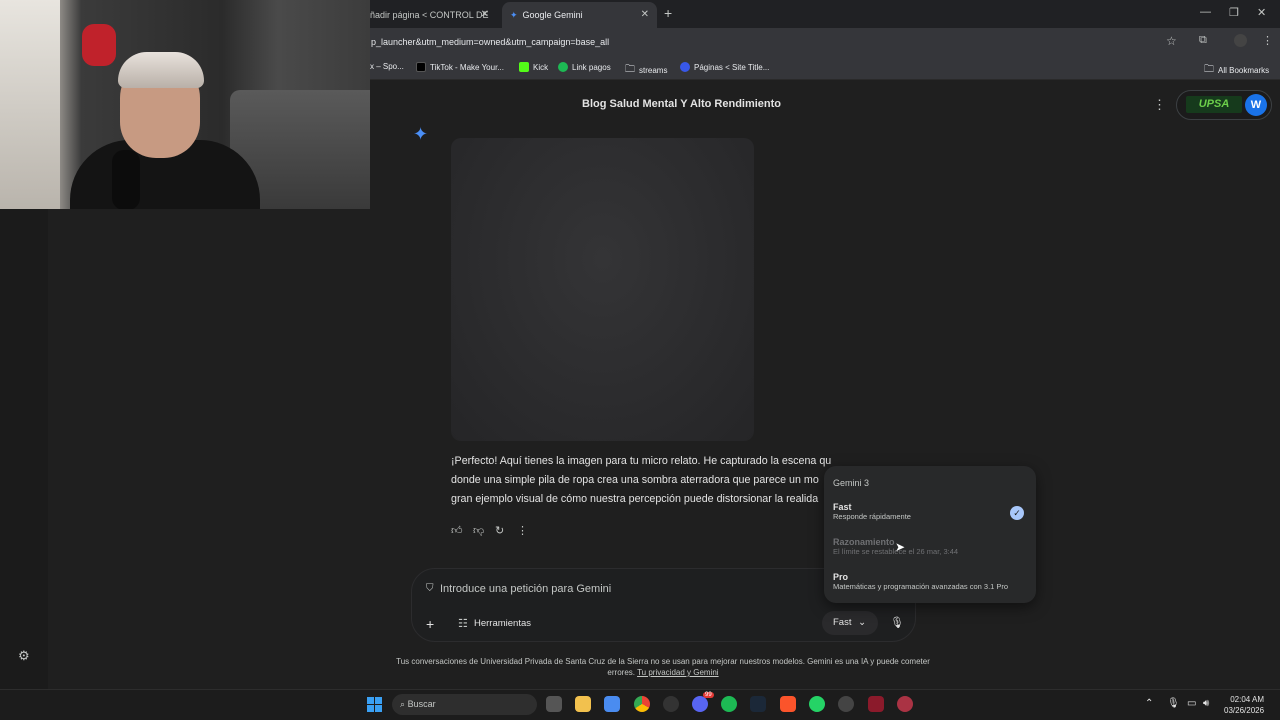 Image resolution: width=1280 pixels, height=720 pixels. Describe the element at coordinates (1171, 41) in the screenshot. I see `star-icon: ☆` at that location.